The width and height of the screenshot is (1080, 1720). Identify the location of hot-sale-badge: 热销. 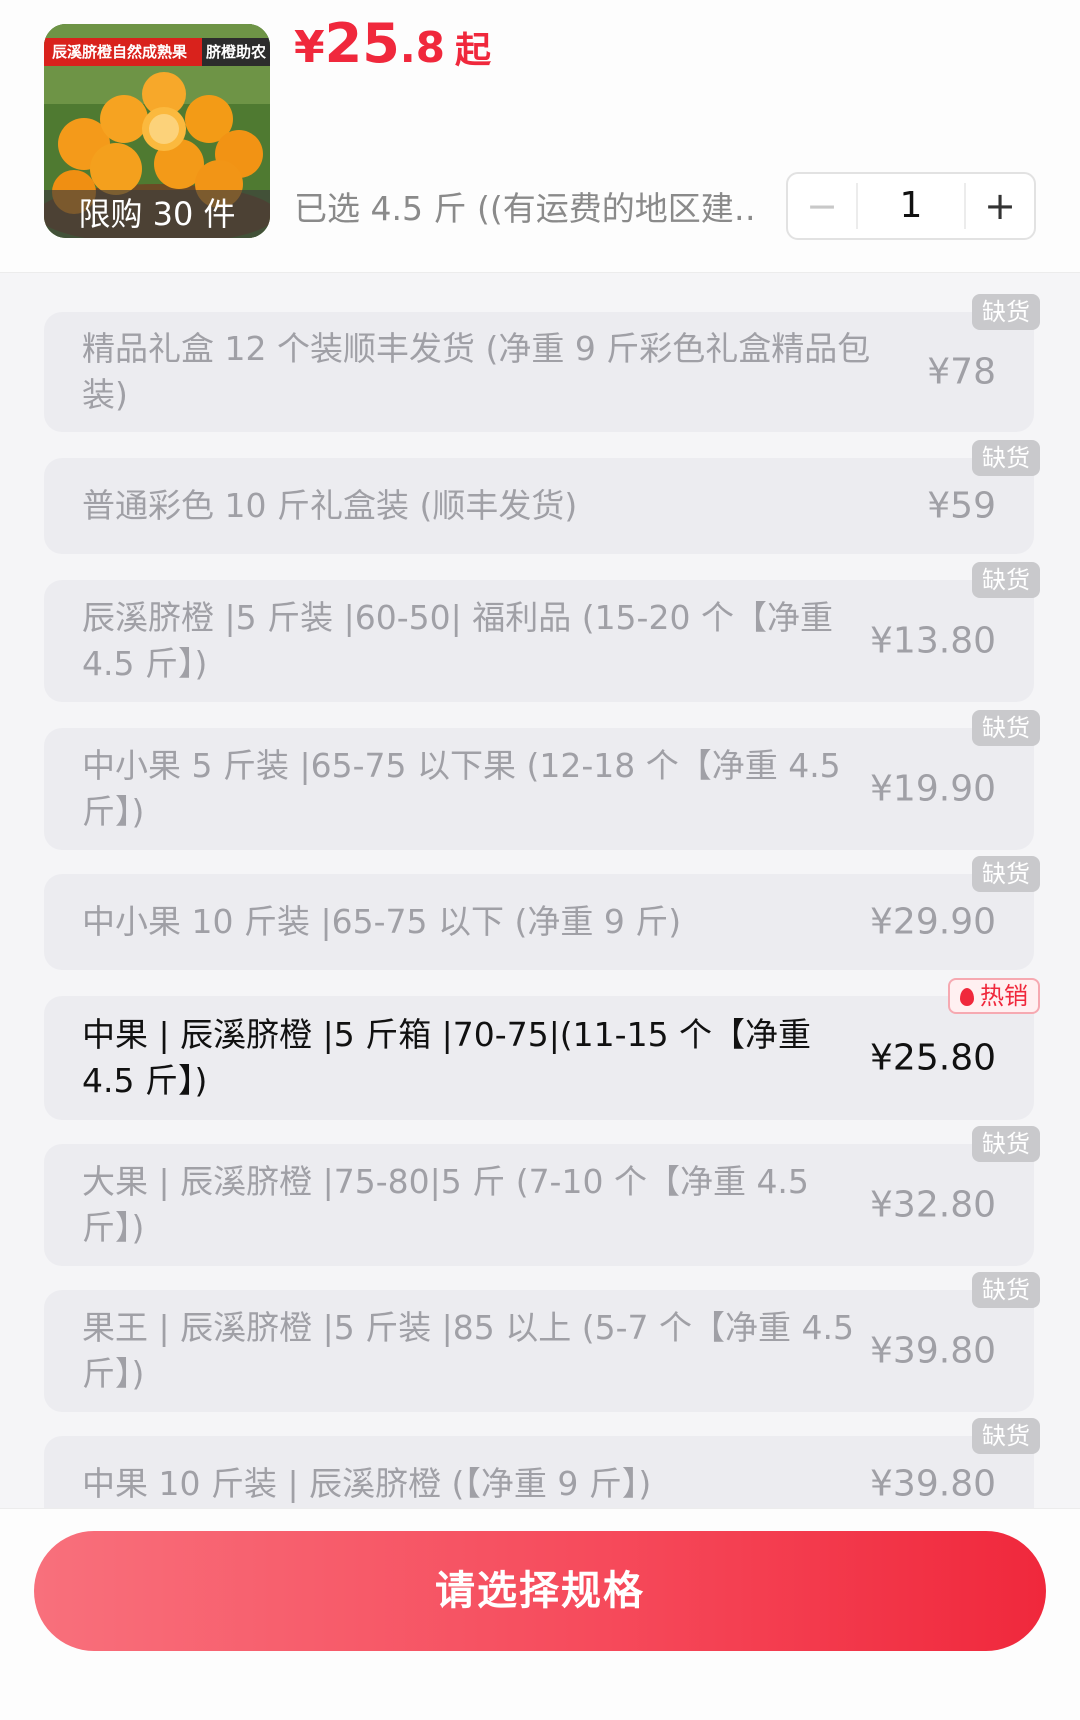
(994, 996).